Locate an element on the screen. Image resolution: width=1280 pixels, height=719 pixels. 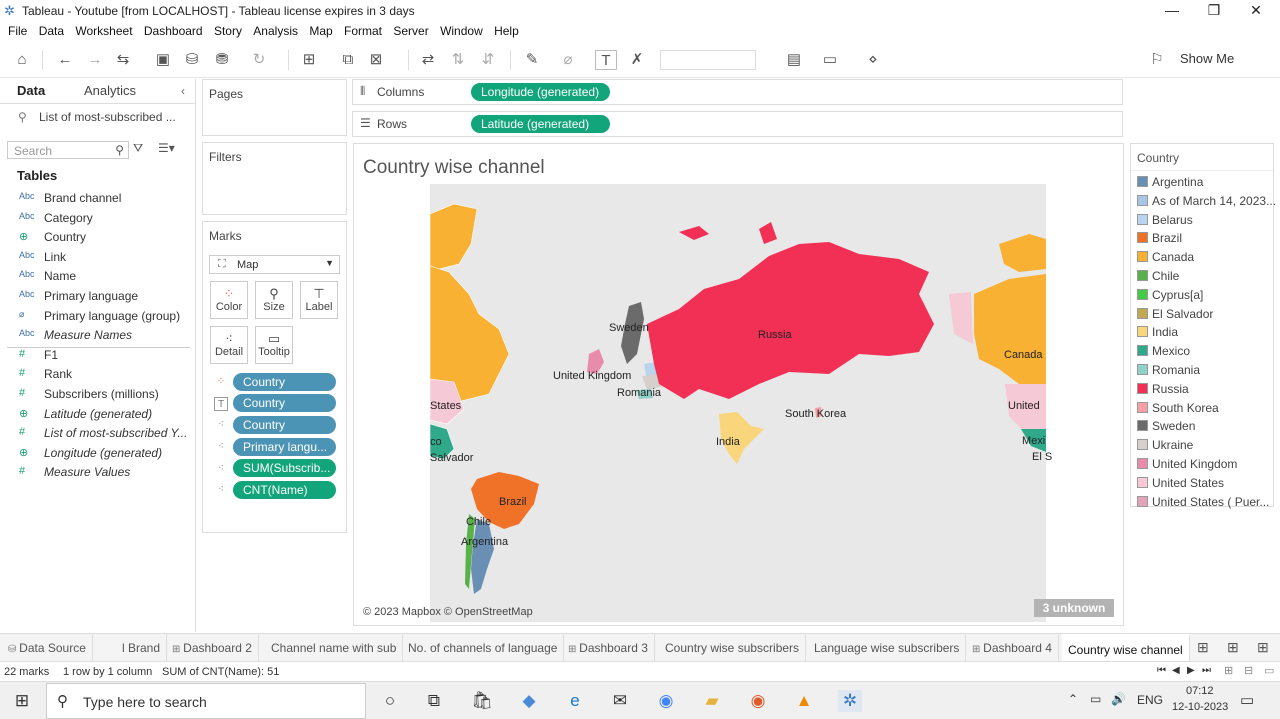
taskbar-search: ⚲ Type here to search is located at coordinates (206, 701).